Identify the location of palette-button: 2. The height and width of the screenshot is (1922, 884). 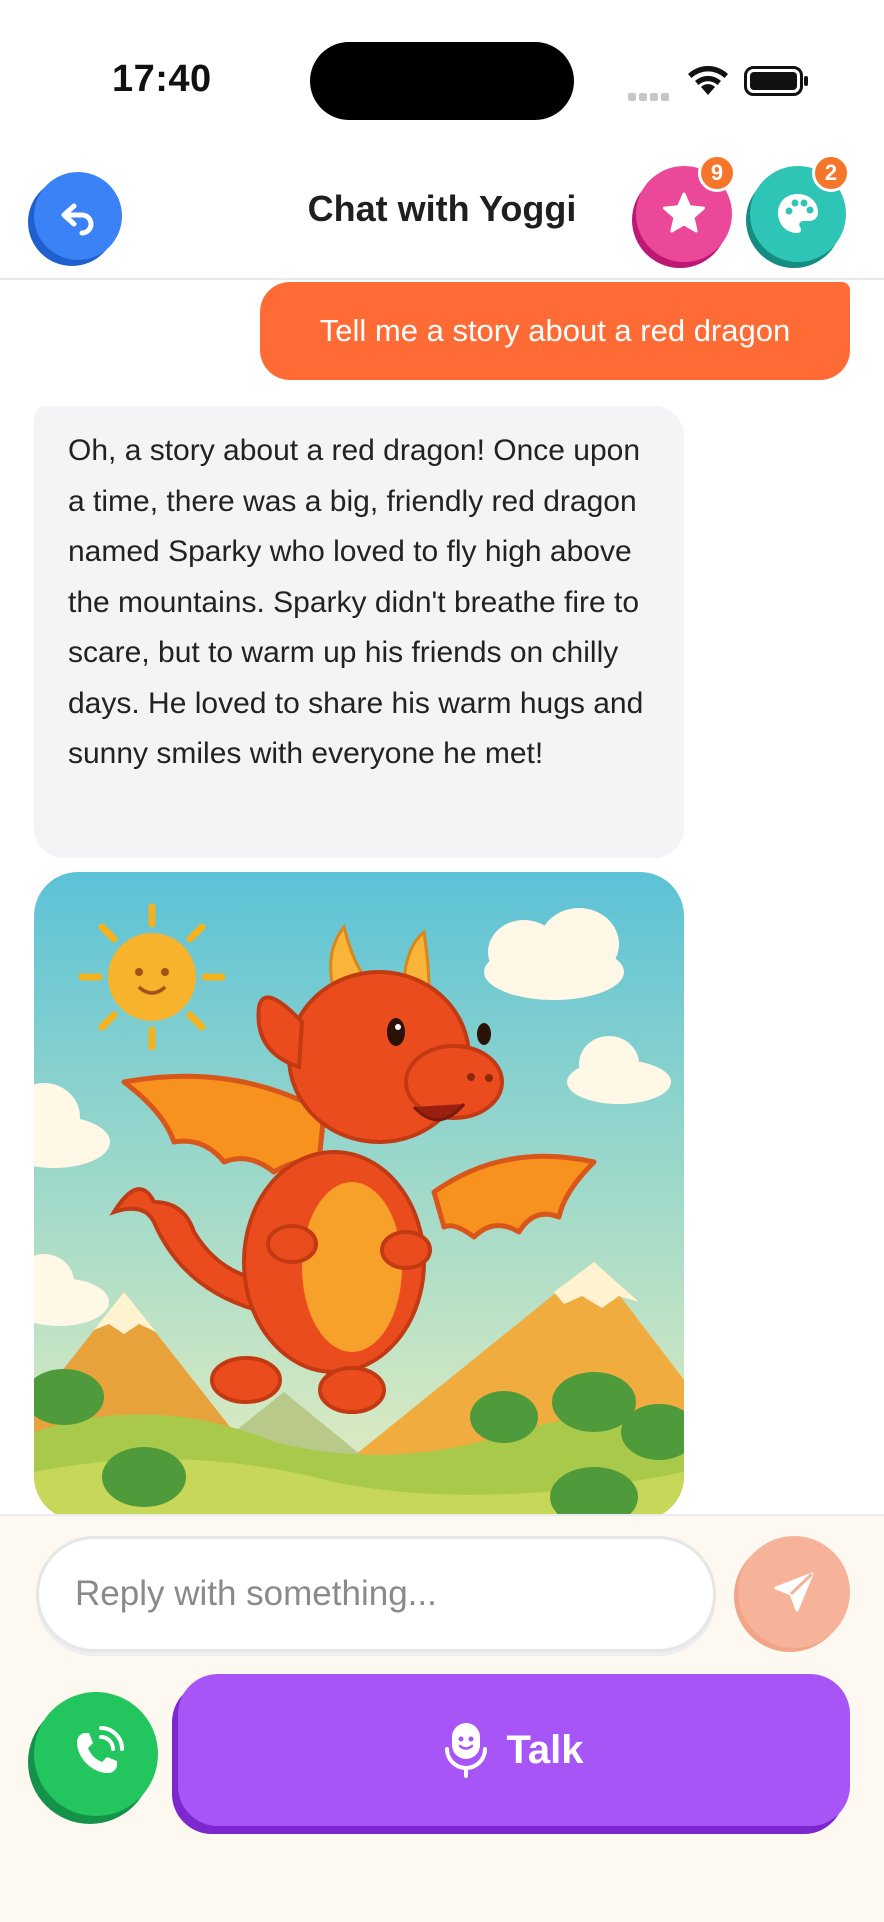
(800, 208).